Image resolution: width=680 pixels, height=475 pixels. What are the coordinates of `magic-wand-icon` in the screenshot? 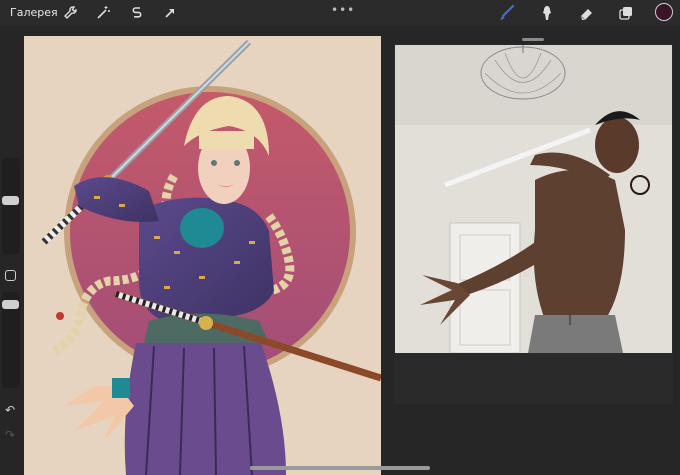 It's located at (103, 13).